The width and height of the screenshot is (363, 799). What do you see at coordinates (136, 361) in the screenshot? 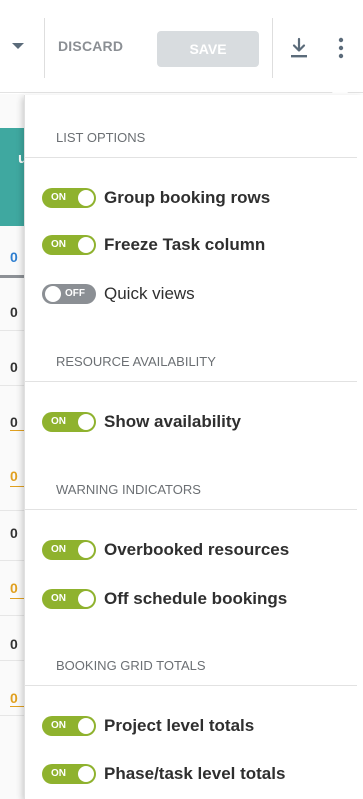
I see `section-title-resource-availability: RESOURCE AVAILABILITY` at bounding box center [136, 361].